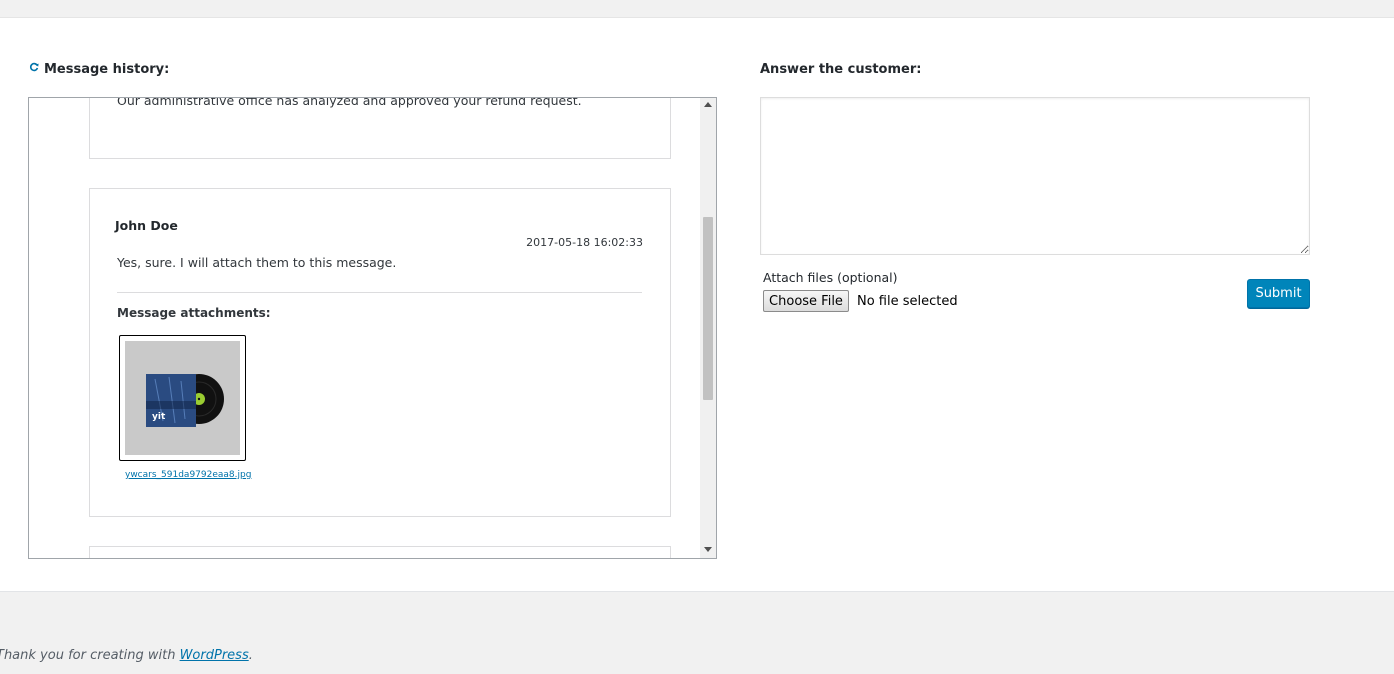  I want to click on footer-suffix: ., so click(250, 655).